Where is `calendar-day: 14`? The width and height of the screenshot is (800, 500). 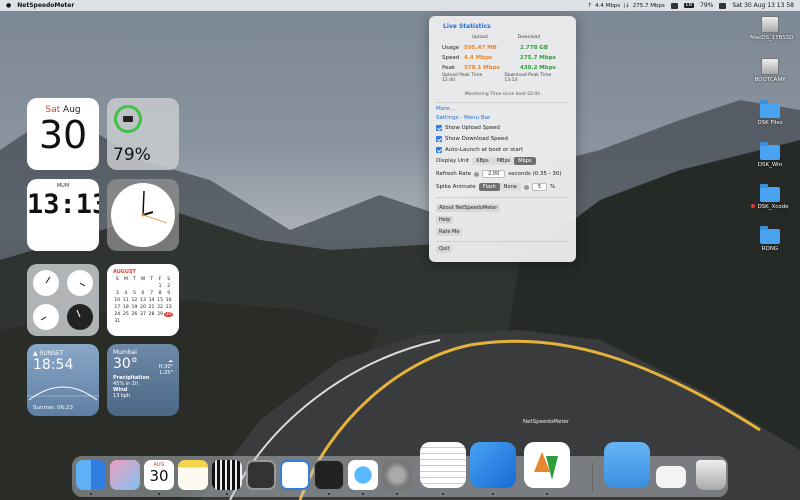 calendar-day: 14 is located at coordinates (151, 300).